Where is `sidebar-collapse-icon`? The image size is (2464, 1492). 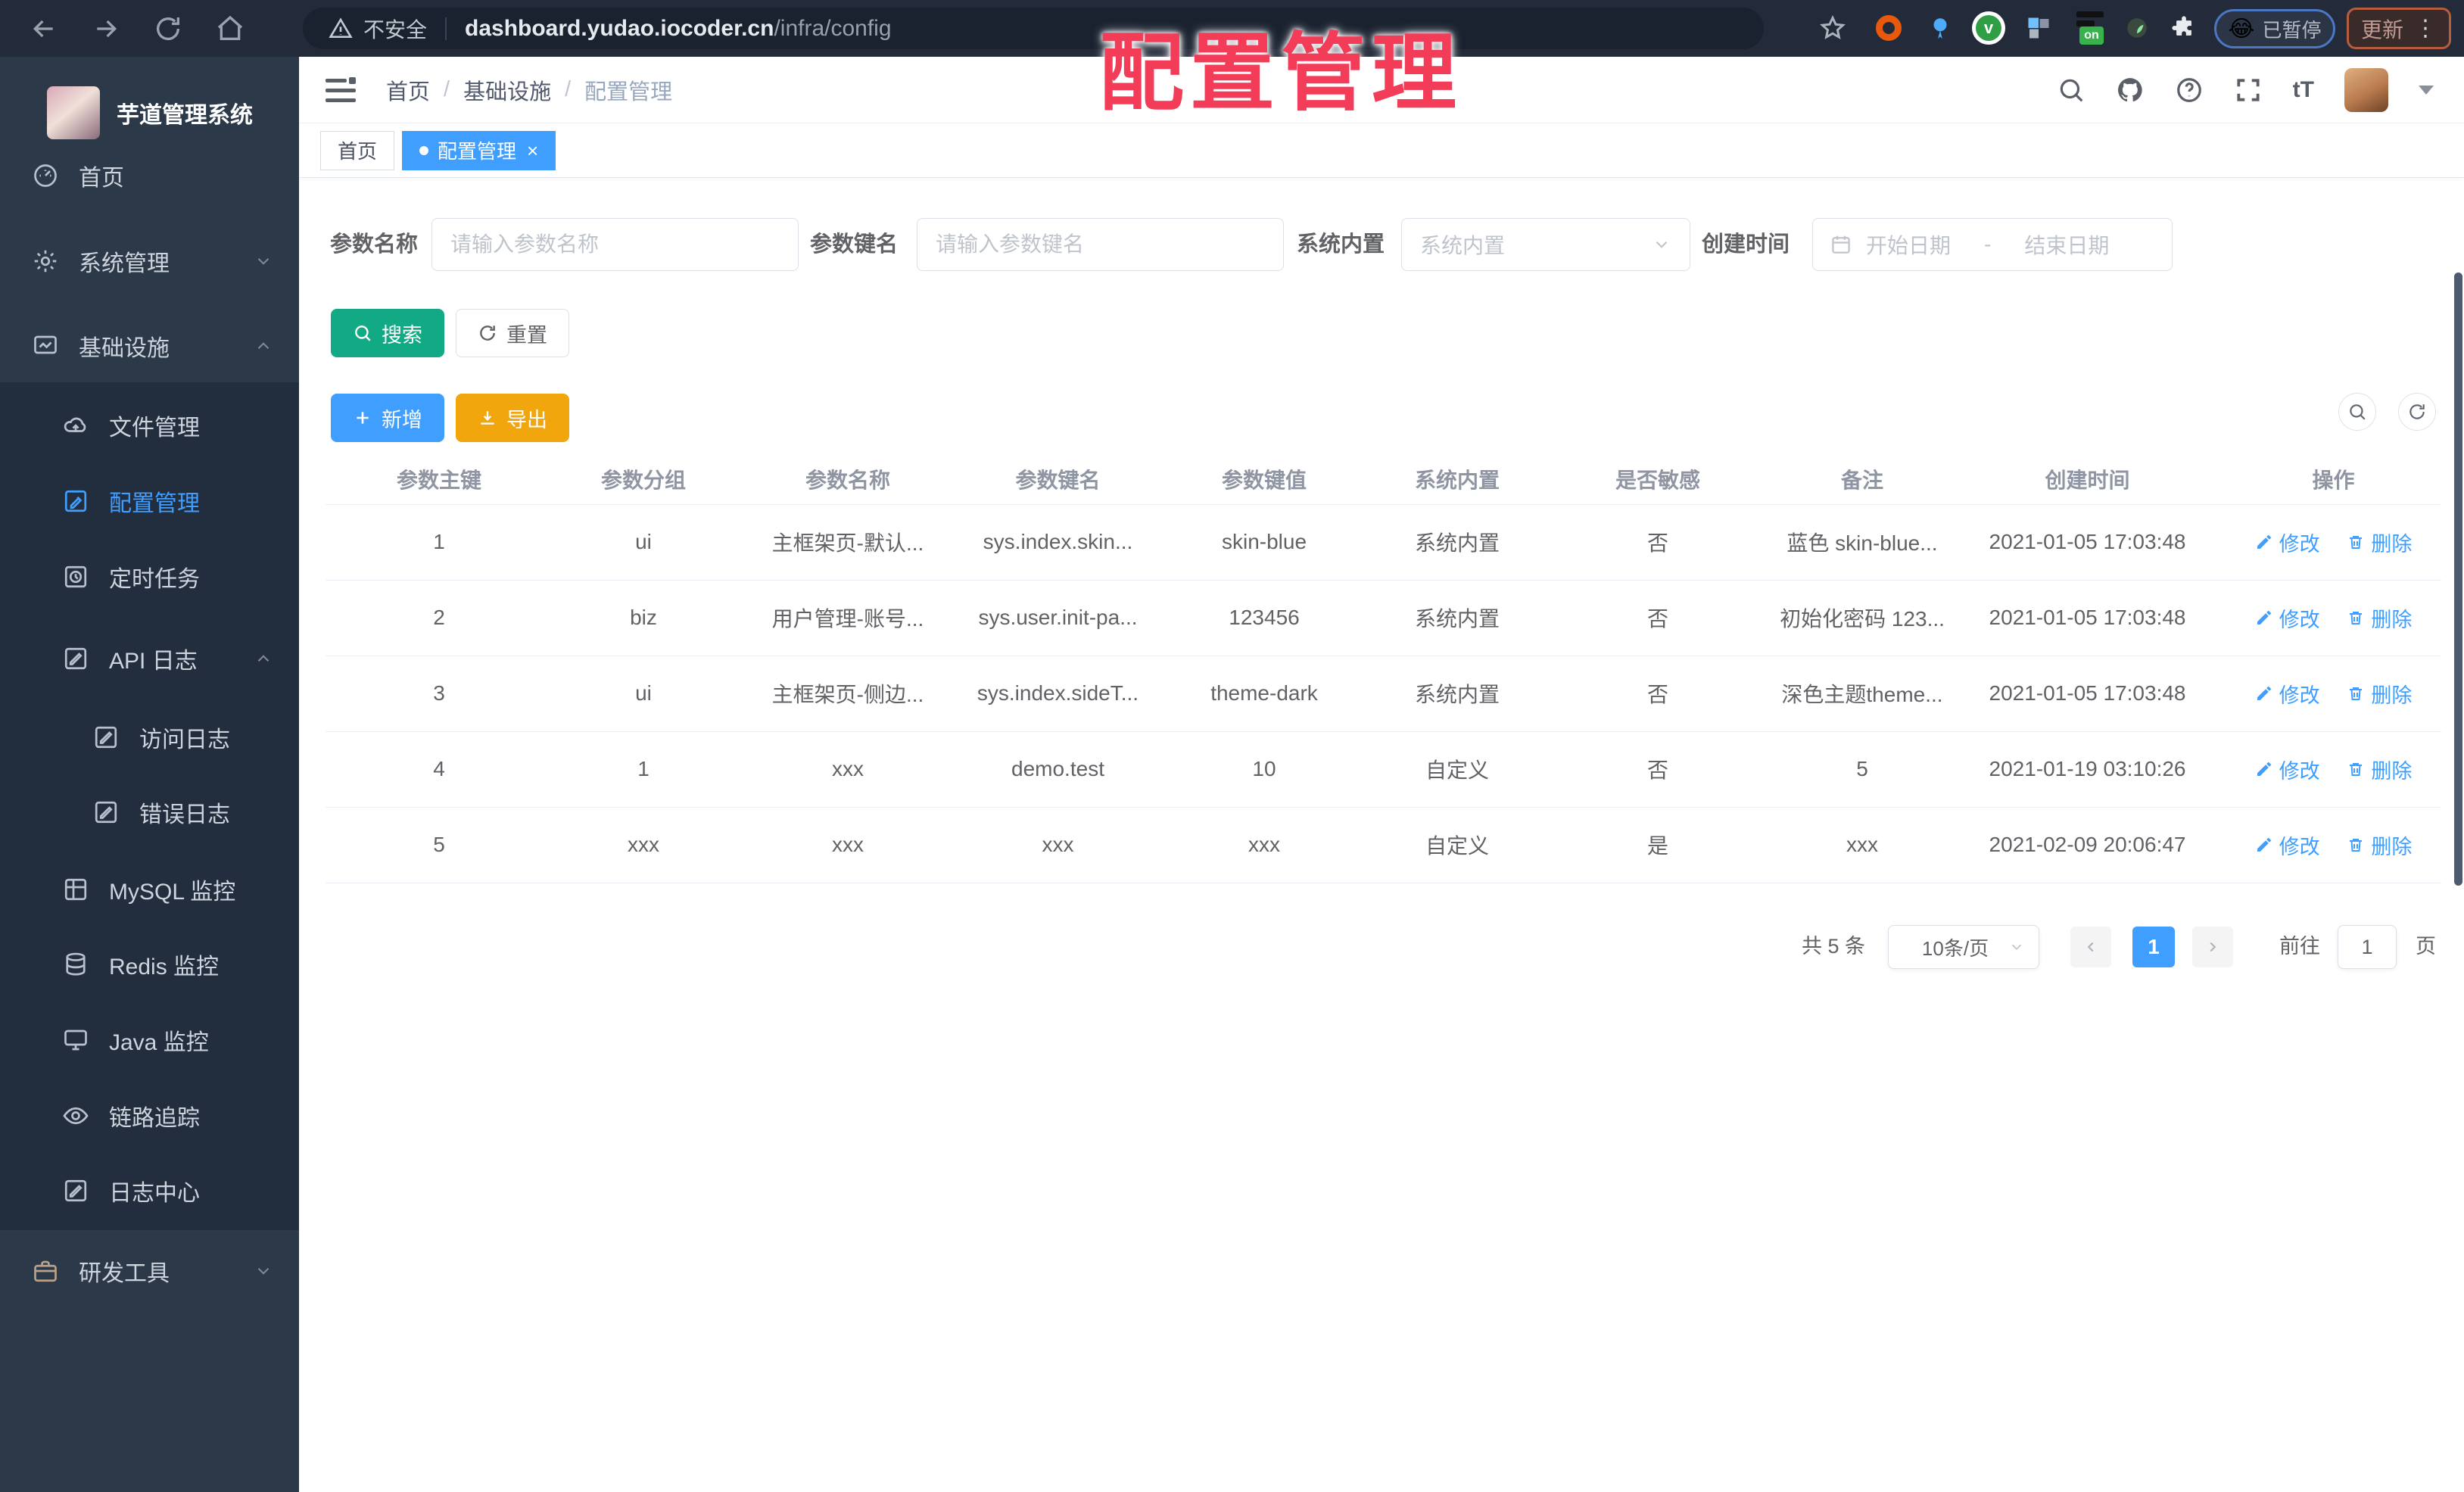 sidebar-collapse-icon is located at coordinates (341, 89).